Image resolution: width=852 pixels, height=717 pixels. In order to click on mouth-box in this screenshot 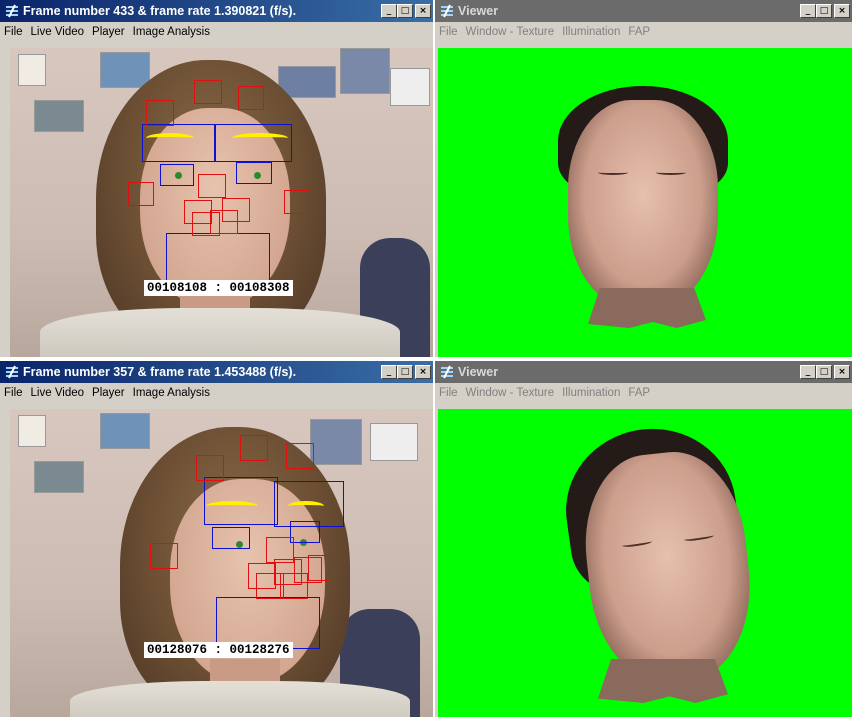, I will do `click(218, 259)`.